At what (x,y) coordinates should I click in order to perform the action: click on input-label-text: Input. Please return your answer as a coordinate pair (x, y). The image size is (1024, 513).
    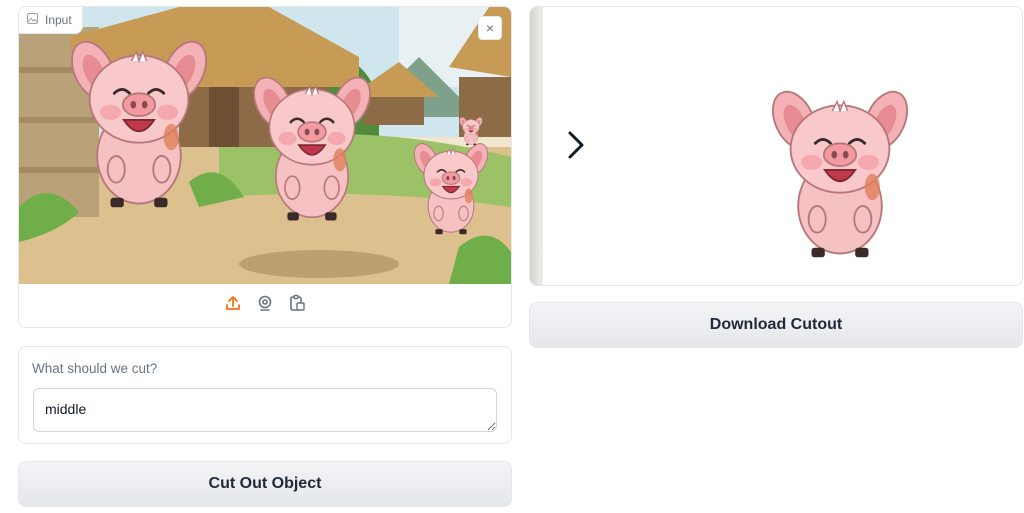
    Looking at the image, I should click on (58, 20).